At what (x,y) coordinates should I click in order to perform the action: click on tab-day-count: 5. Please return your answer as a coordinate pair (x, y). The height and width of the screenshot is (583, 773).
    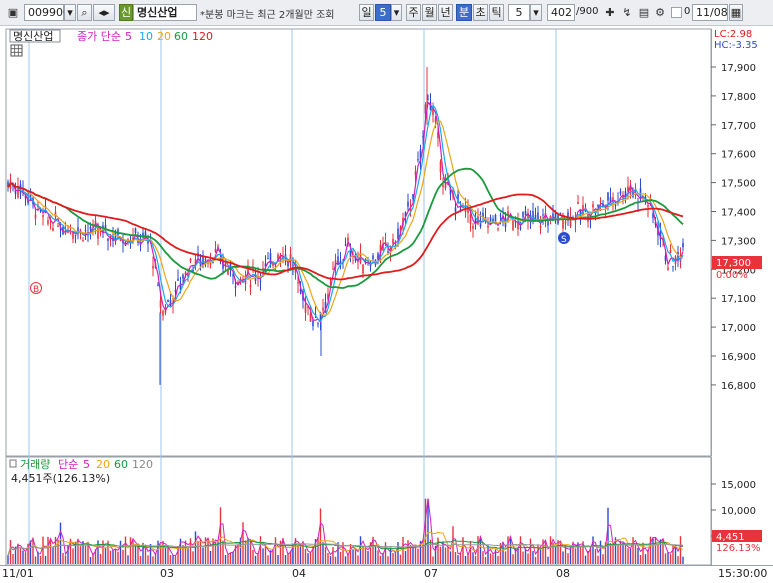
    Looking at the image, I should click on (383, 12).